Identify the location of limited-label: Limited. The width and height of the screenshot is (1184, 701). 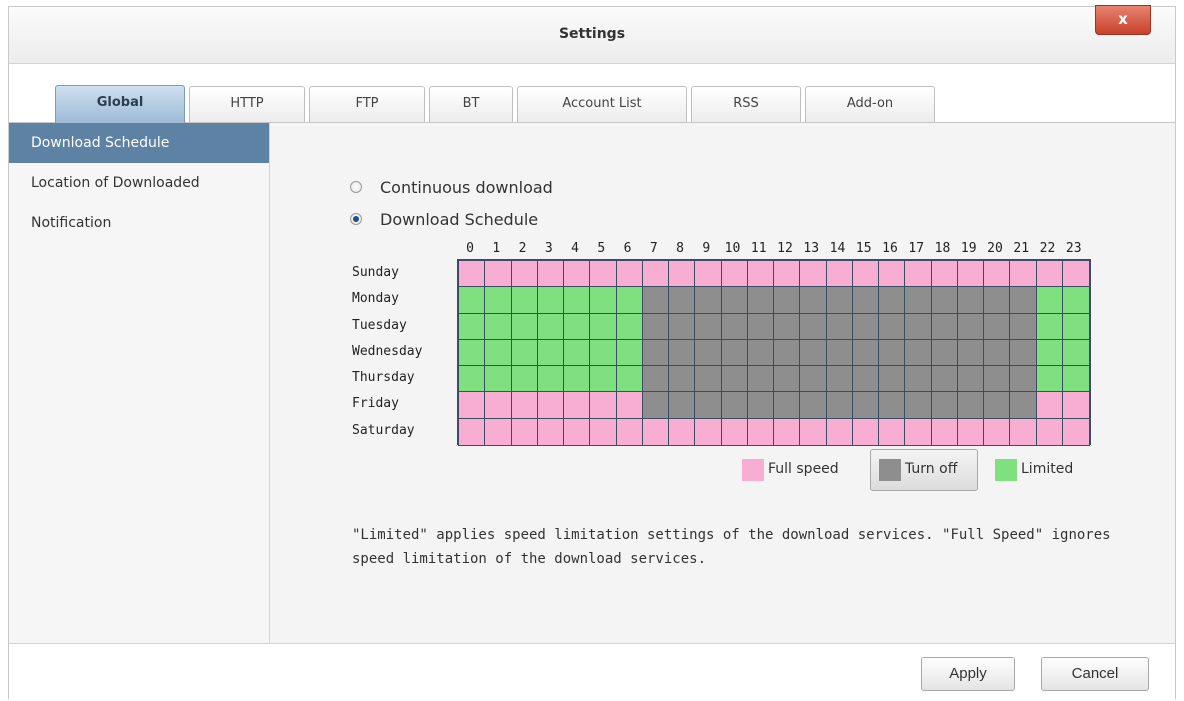
(1047, 469).